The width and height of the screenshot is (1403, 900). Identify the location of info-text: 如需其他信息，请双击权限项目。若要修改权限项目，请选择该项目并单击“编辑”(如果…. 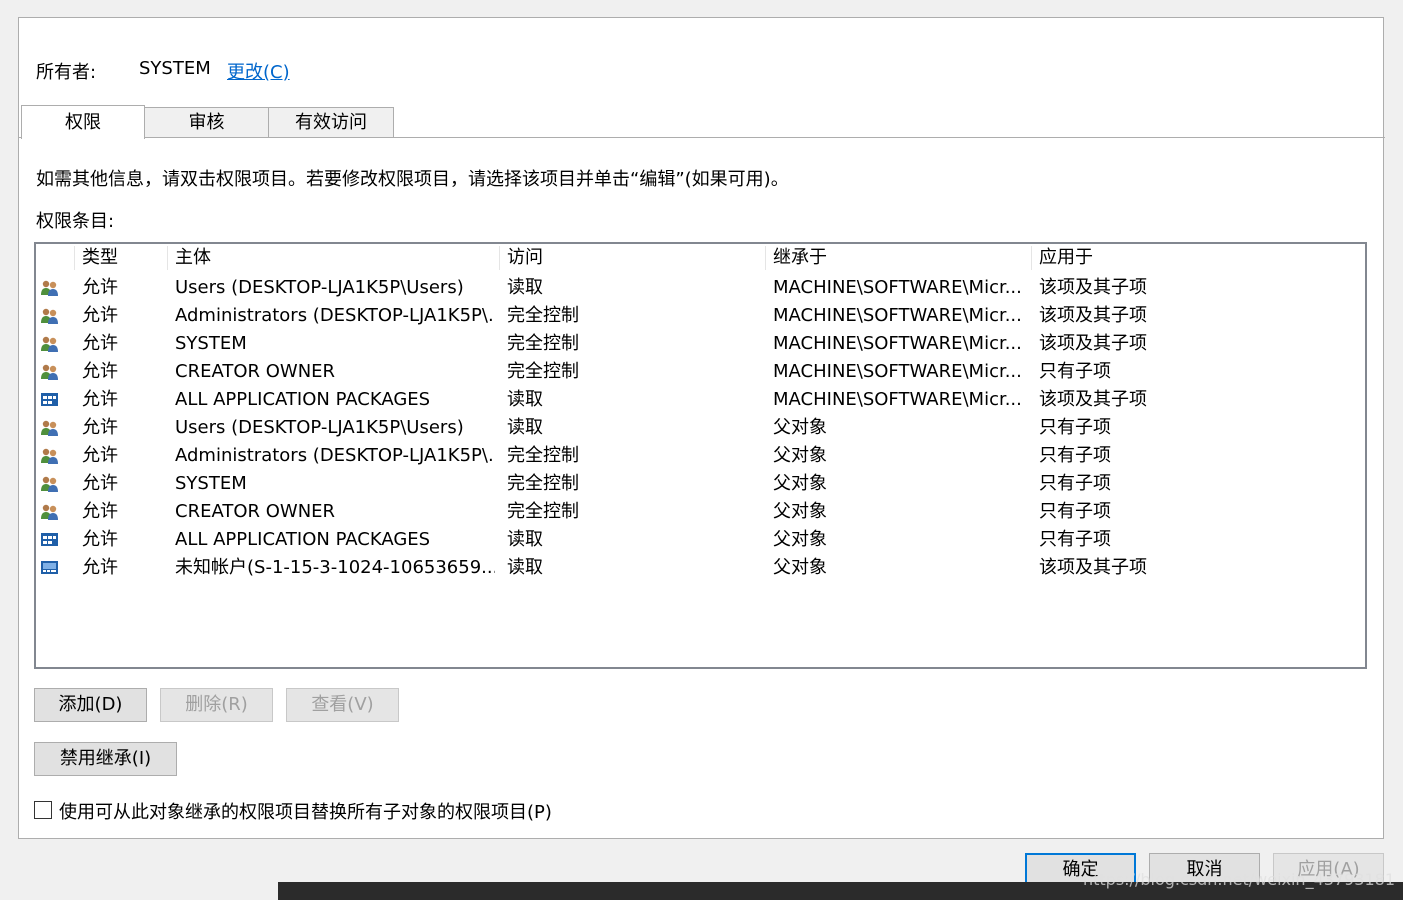
(412, 179).